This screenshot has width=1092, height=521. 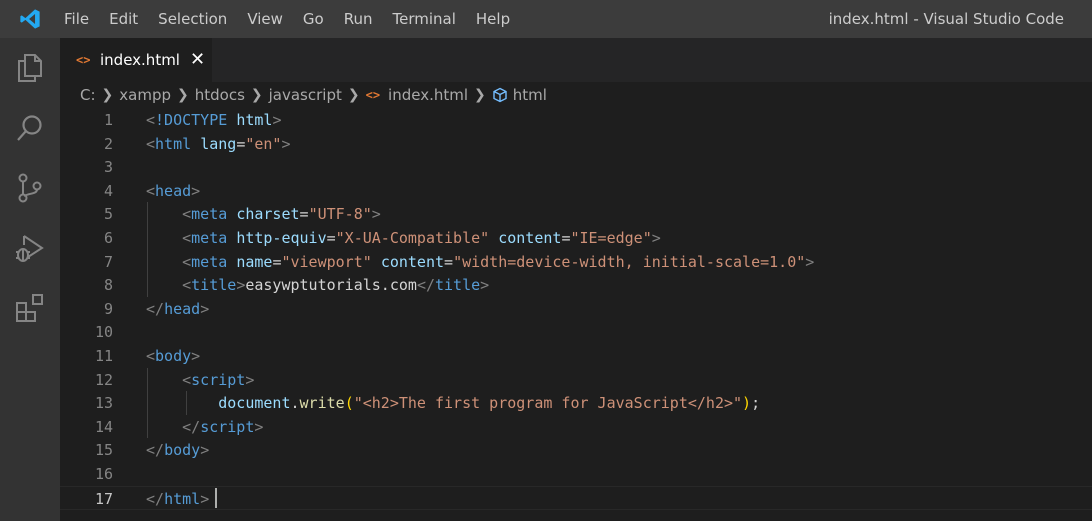 I want to click on breadcrumb-htdocs: htdocs, so click(x=220, y=95).